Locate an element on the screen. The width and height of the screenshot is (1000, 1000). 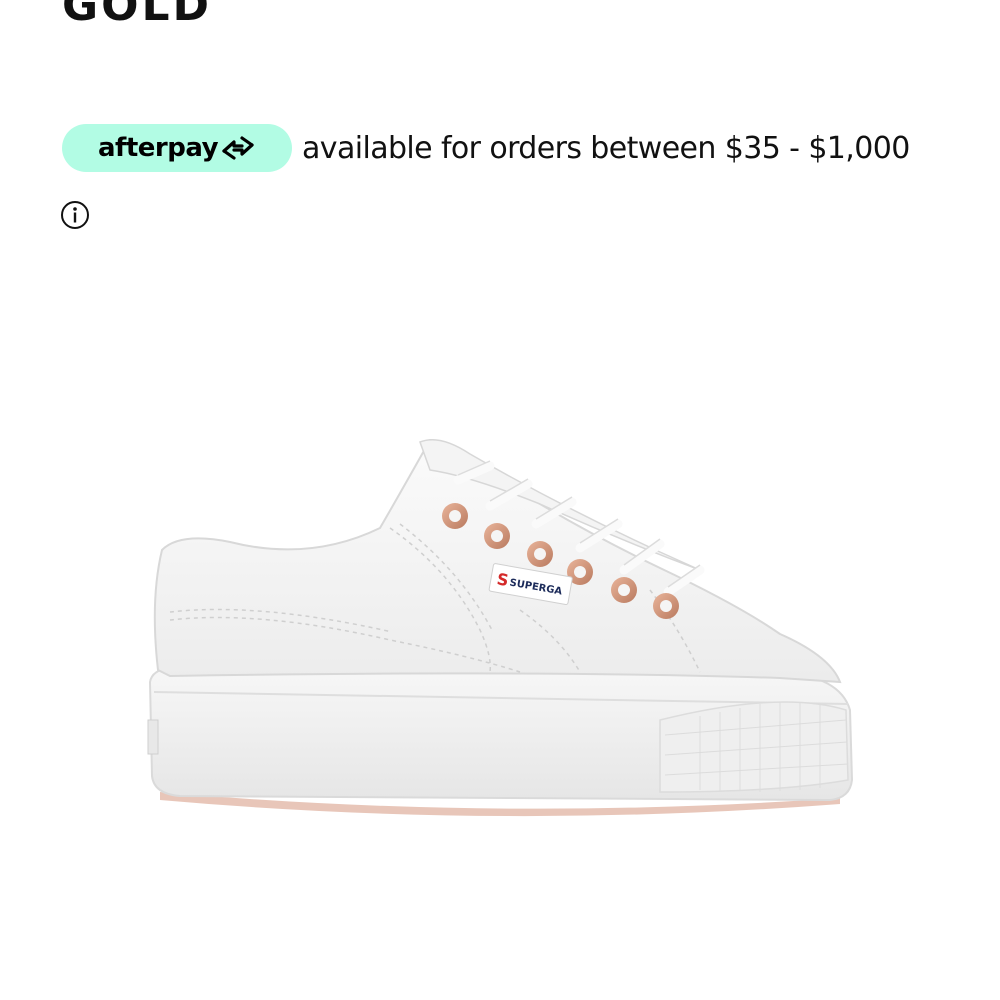
afterpay-badge: afterpay is located at coordinates (177, 148).